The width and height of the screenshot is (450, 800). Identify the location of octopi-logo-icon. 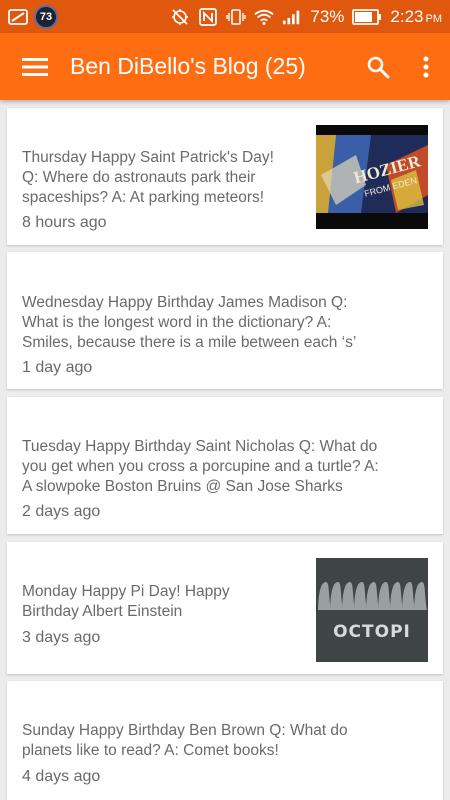
(372, 610).